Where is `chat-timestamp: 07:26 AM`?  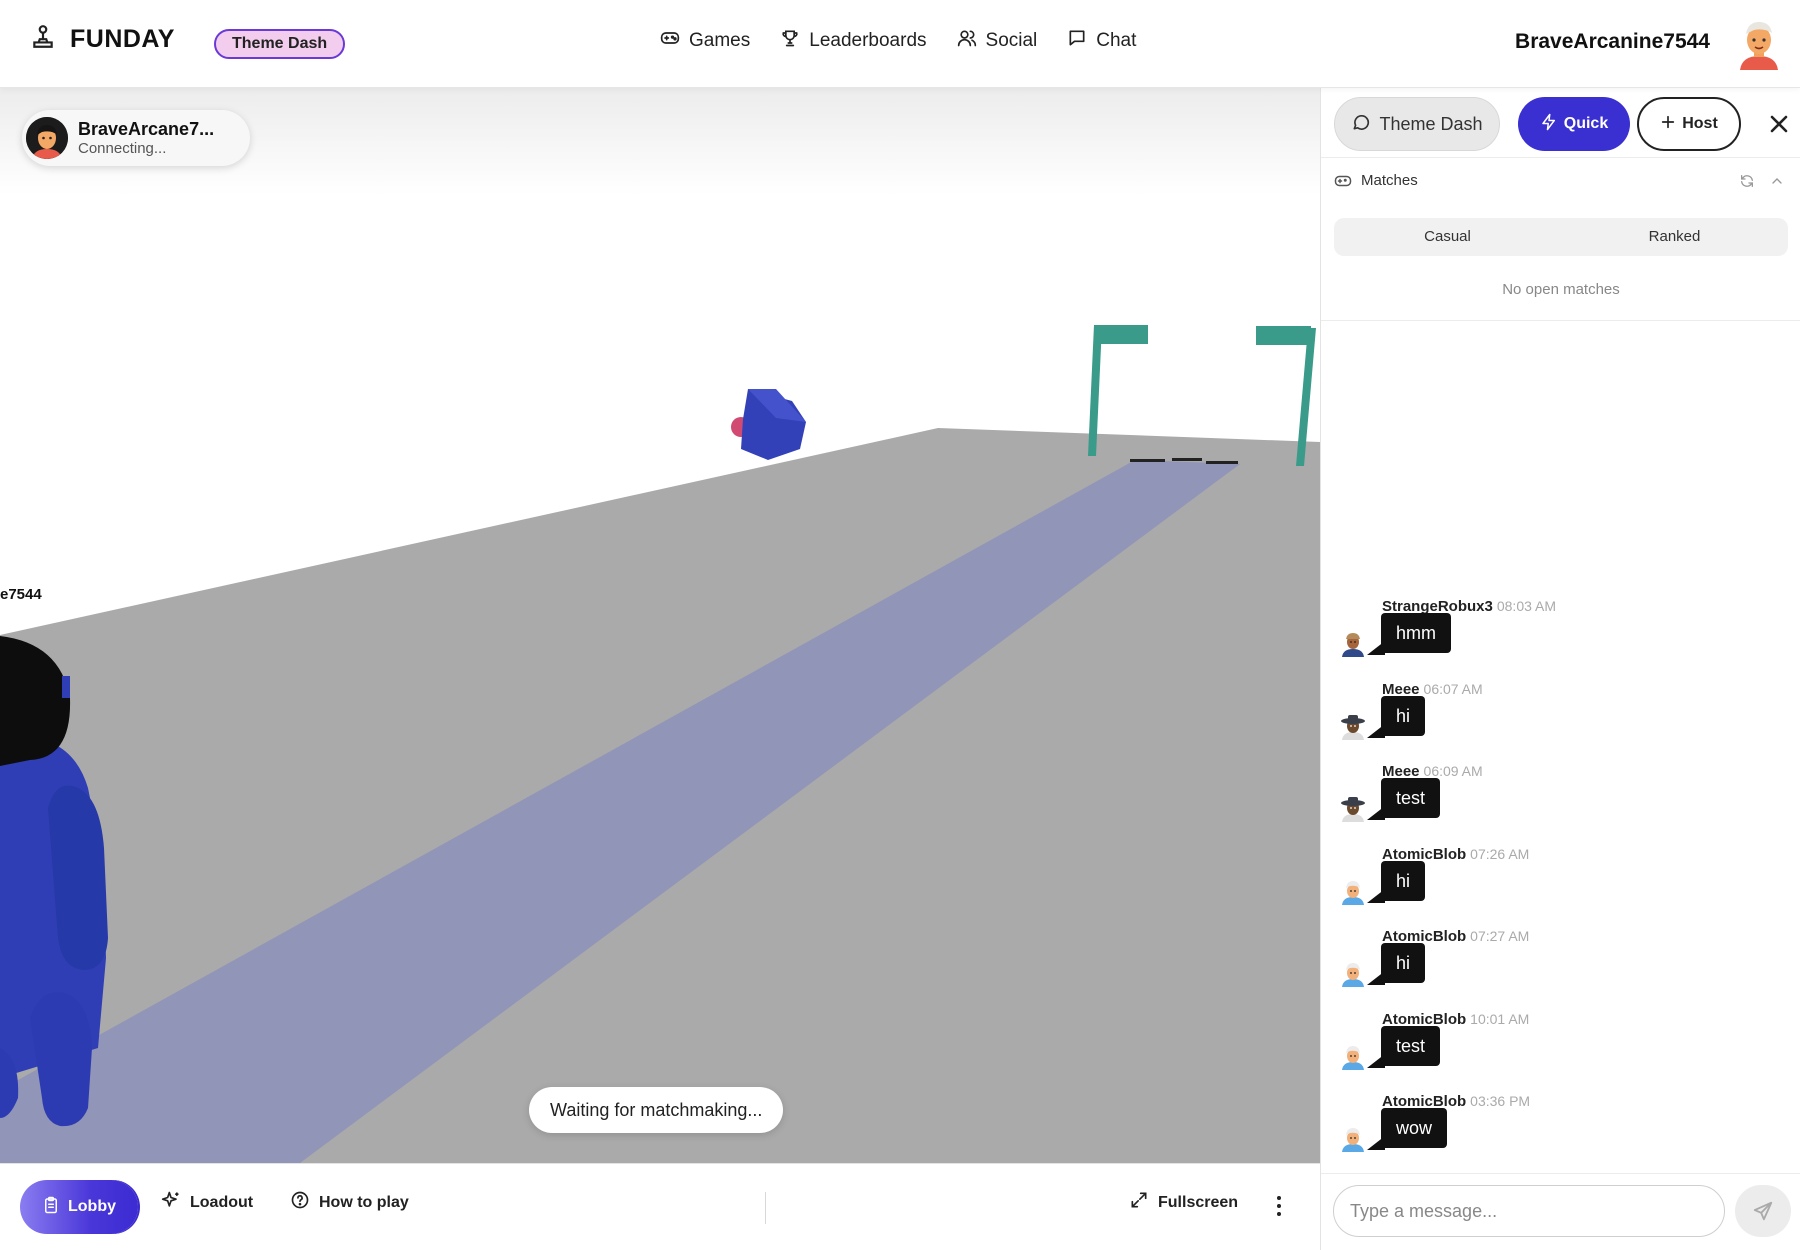 chat-timestamp: 07:26 AM is located at coordinates (1500, 854).